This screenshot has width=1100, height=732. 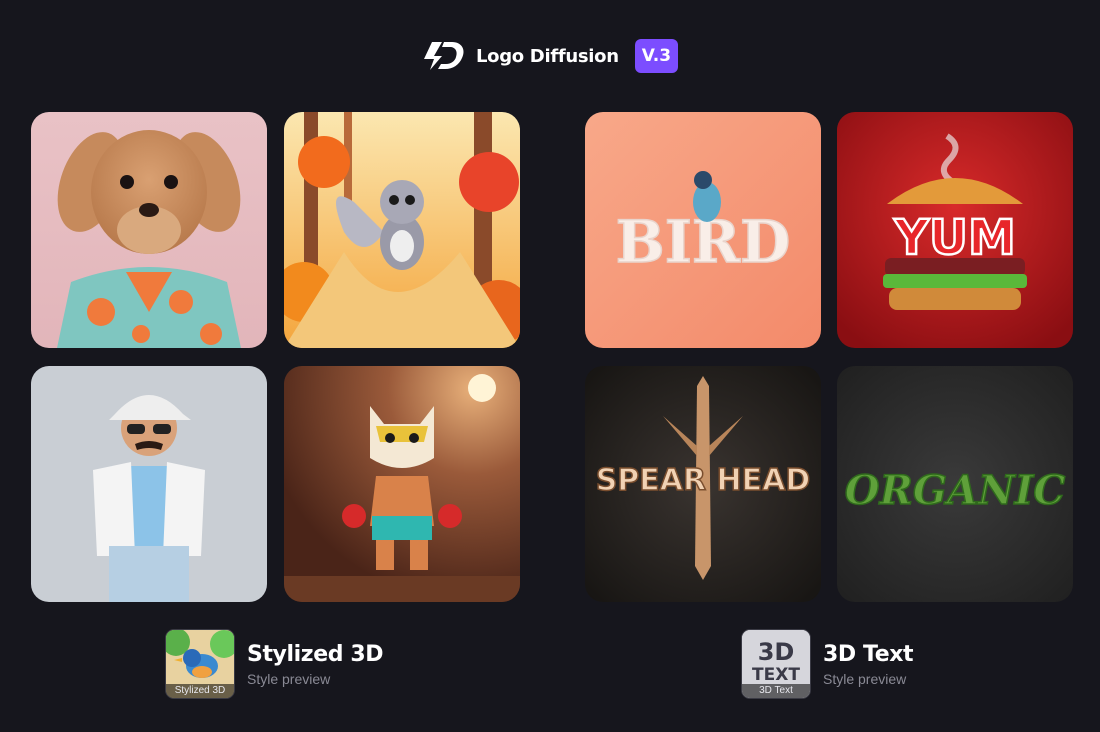 I want to click on yum-text: YUM, so click(x=954, y=238).